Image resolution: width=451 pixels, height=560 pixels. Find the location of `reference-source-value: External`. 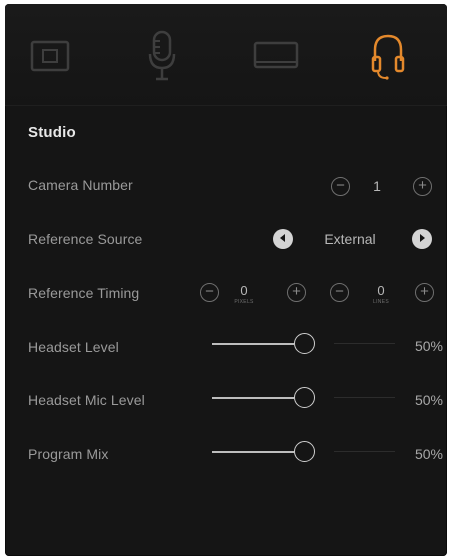

reference-source-value: External is located at coordinates (350, 239).